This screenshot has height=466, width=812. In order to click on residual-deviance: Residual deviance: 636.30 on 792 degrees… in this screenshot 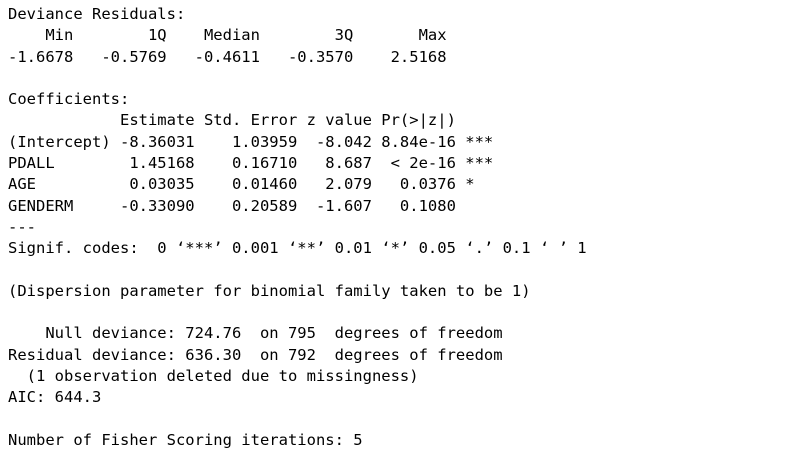, I will do `click(255, 354)`.